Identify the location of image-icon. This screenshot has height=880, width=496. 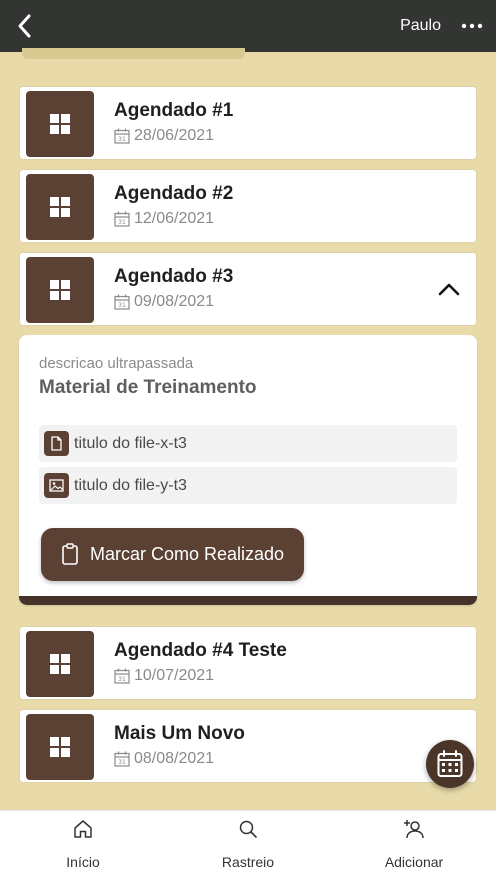
(56, 485).